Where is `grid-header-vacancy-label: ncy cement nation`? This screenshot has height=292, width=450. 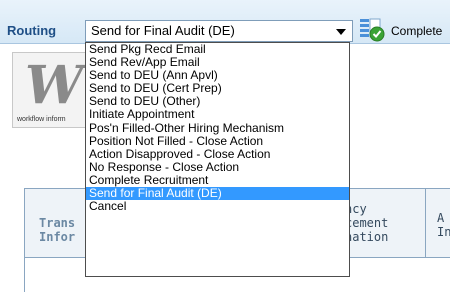 grid-header-vacancy-label: ncy cement nation is located at coordinates (367, 223).